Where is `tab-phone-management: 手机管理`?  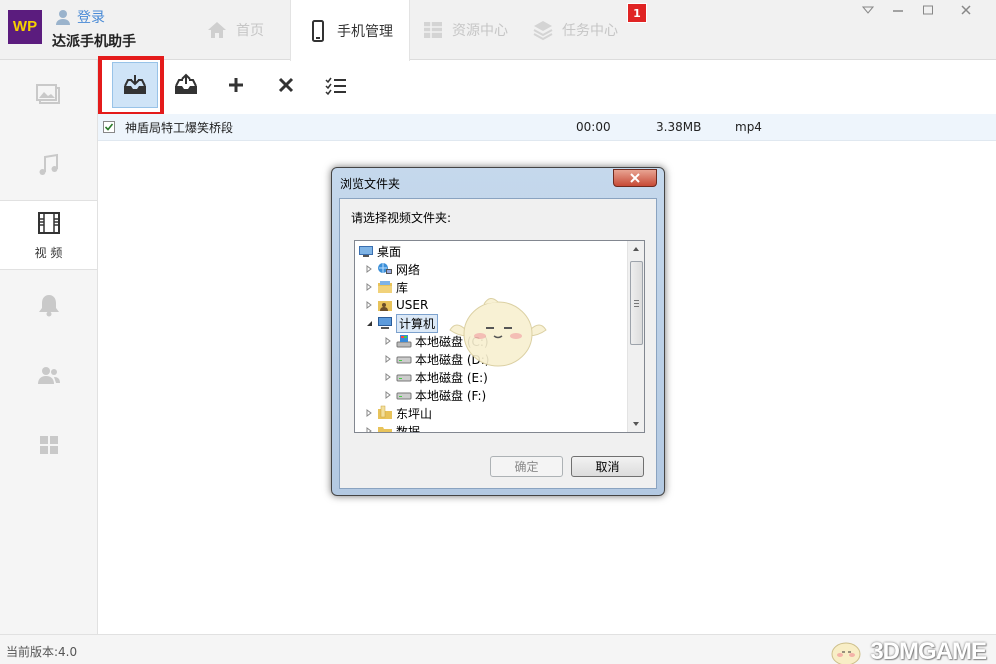 tab-phone-management: 手机管理 is located at coordinates (350, 30).